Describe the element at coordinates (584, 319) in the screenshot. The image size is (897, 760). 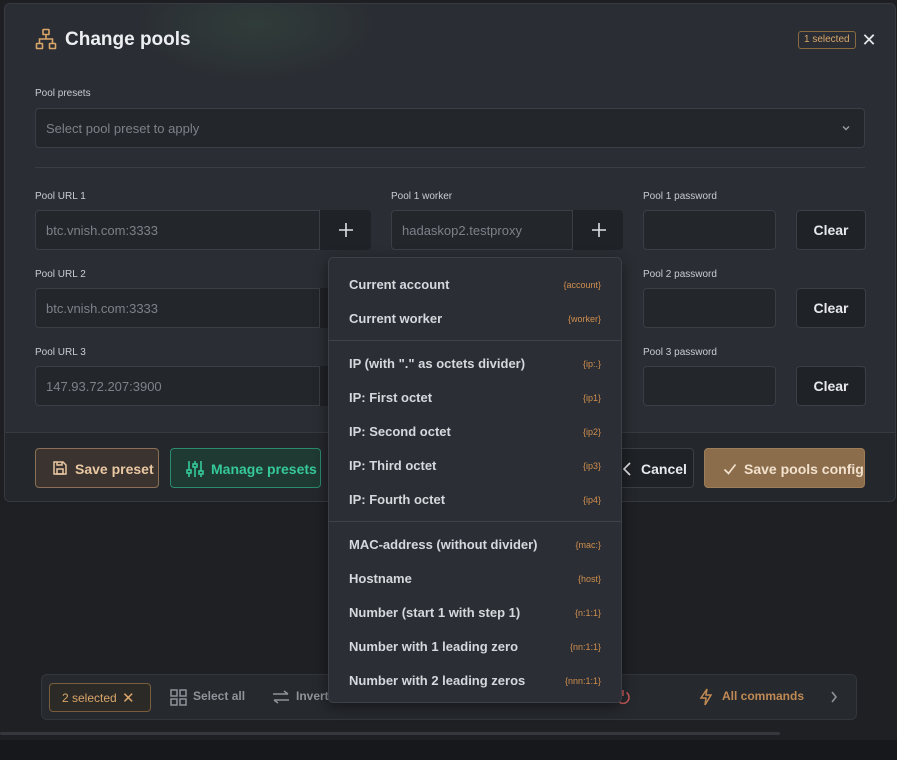
I see `menu-item-tag: {worker}` at that location.